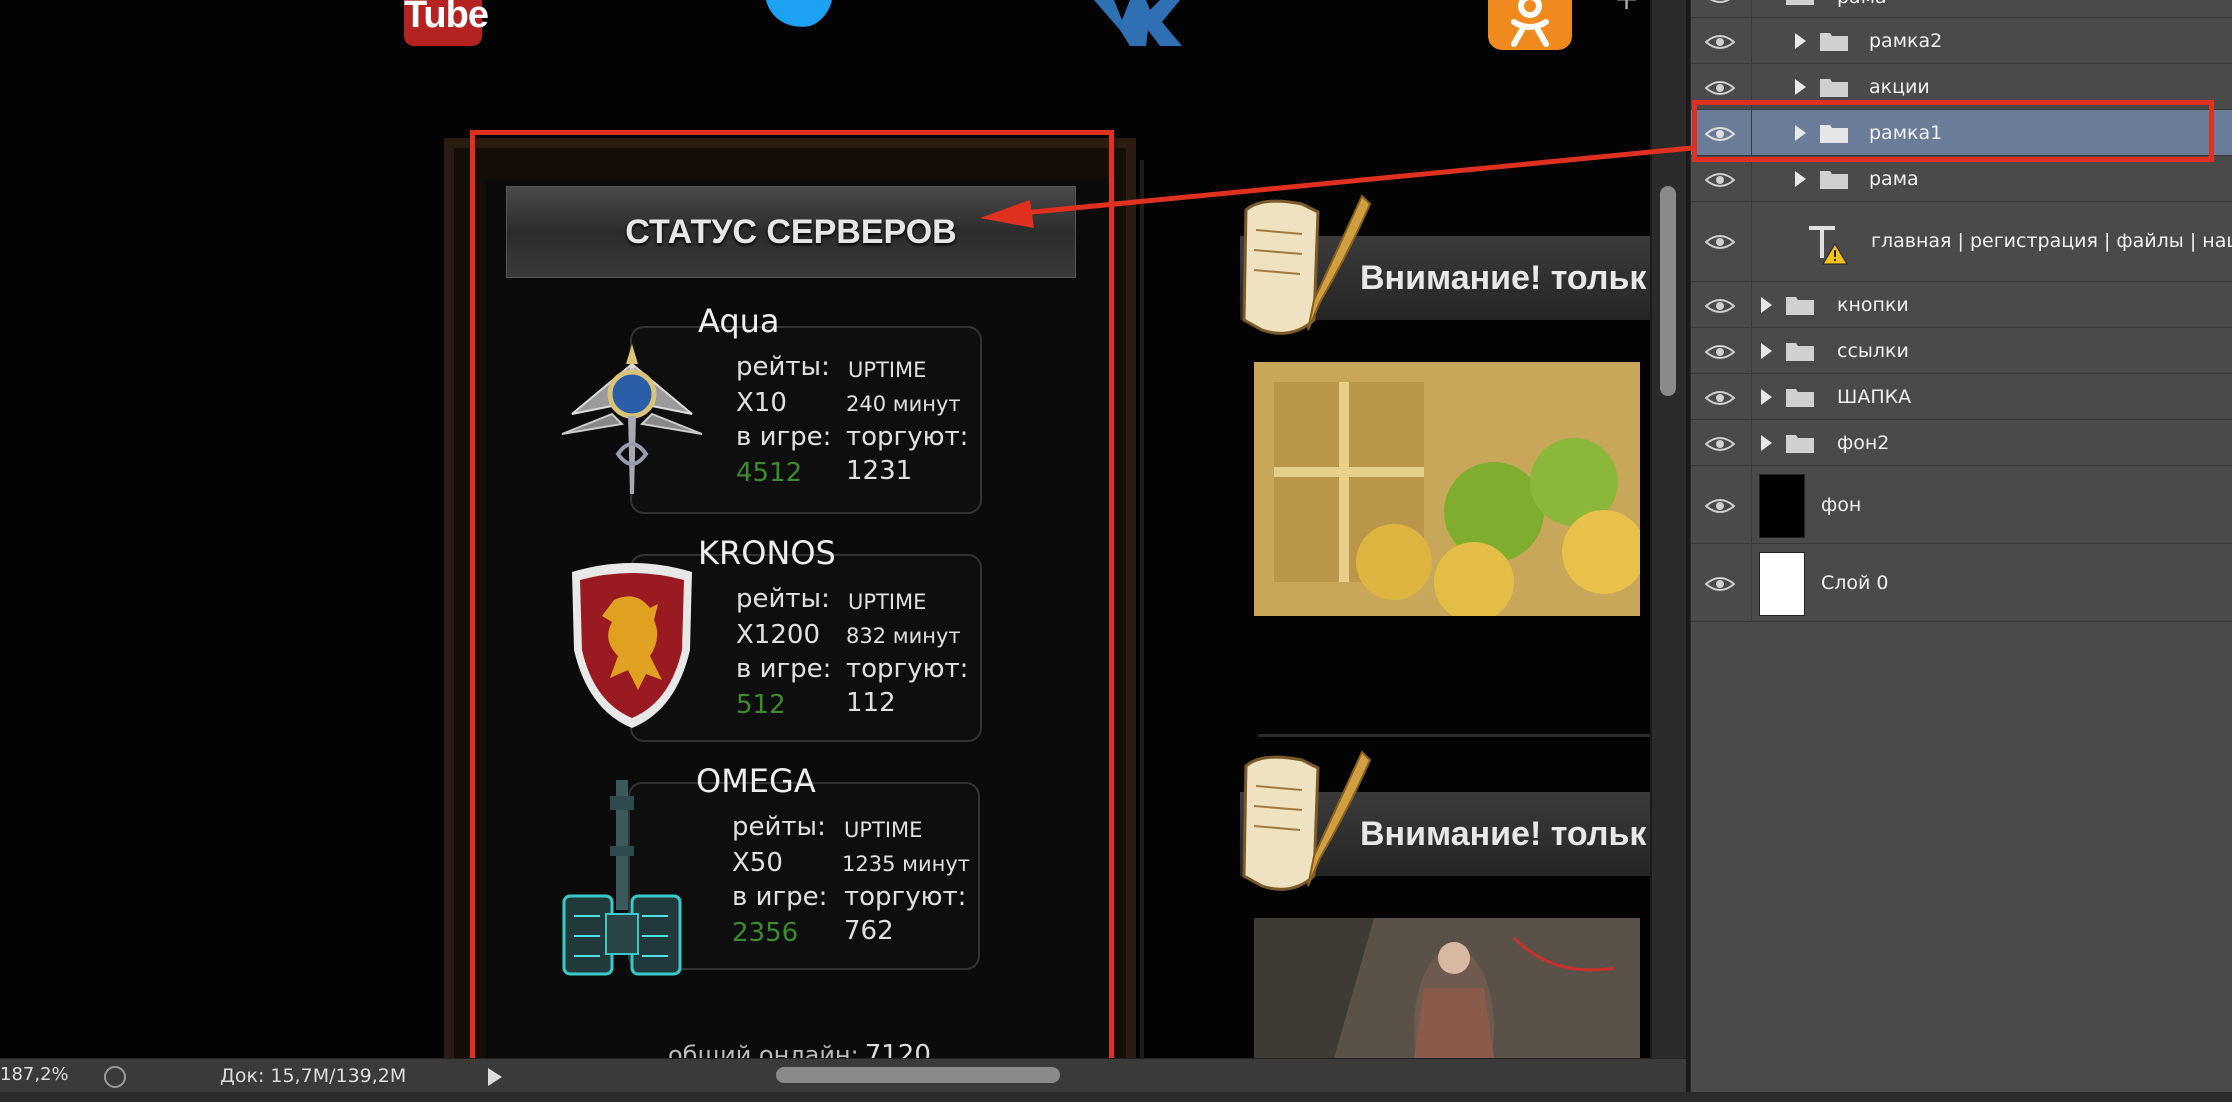 Image resolution: width=2232 pixels, height=1102 pixels. What do you see at coordinates (1841, 505) in the screenshot?
I see `layer-name: фон` at bounding box center [1841, 505].